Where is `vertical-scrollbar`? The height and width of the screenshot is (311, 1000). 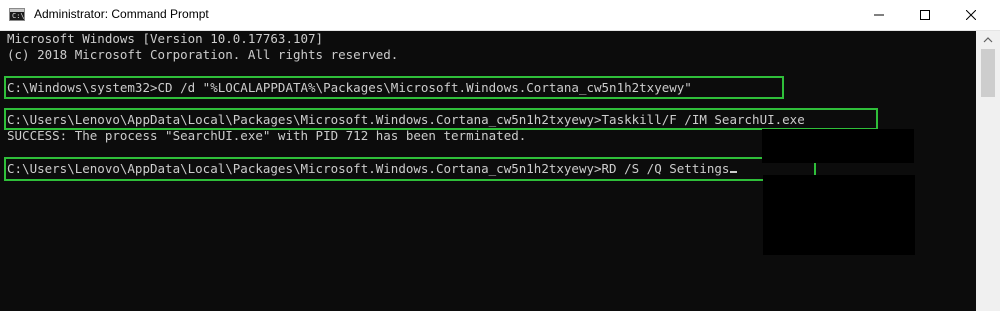 vertical-scrollbar is located at coordinates (988, 171).